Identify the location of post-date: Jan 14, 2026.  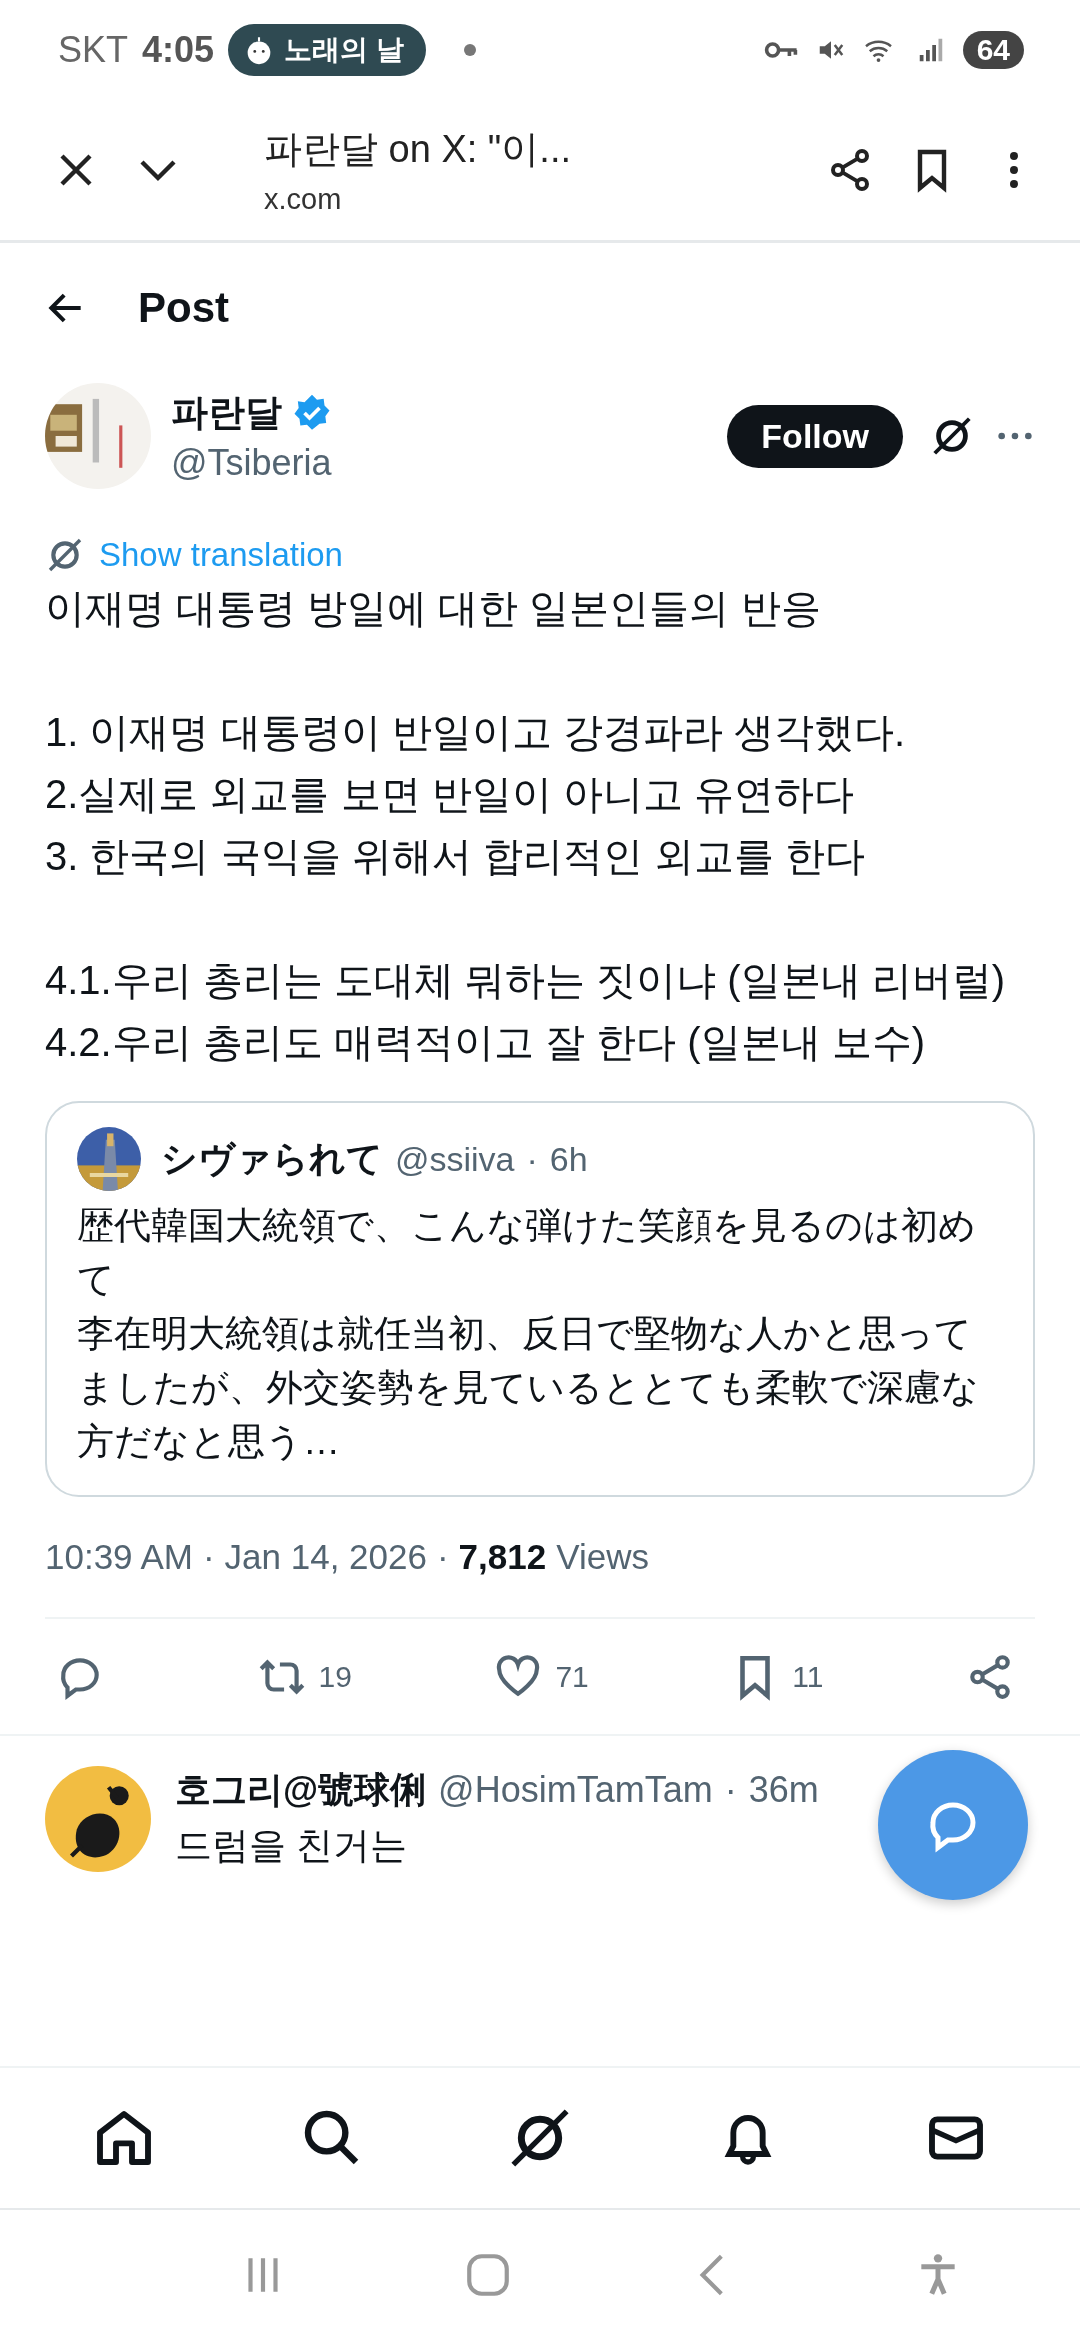
(325, 1557).